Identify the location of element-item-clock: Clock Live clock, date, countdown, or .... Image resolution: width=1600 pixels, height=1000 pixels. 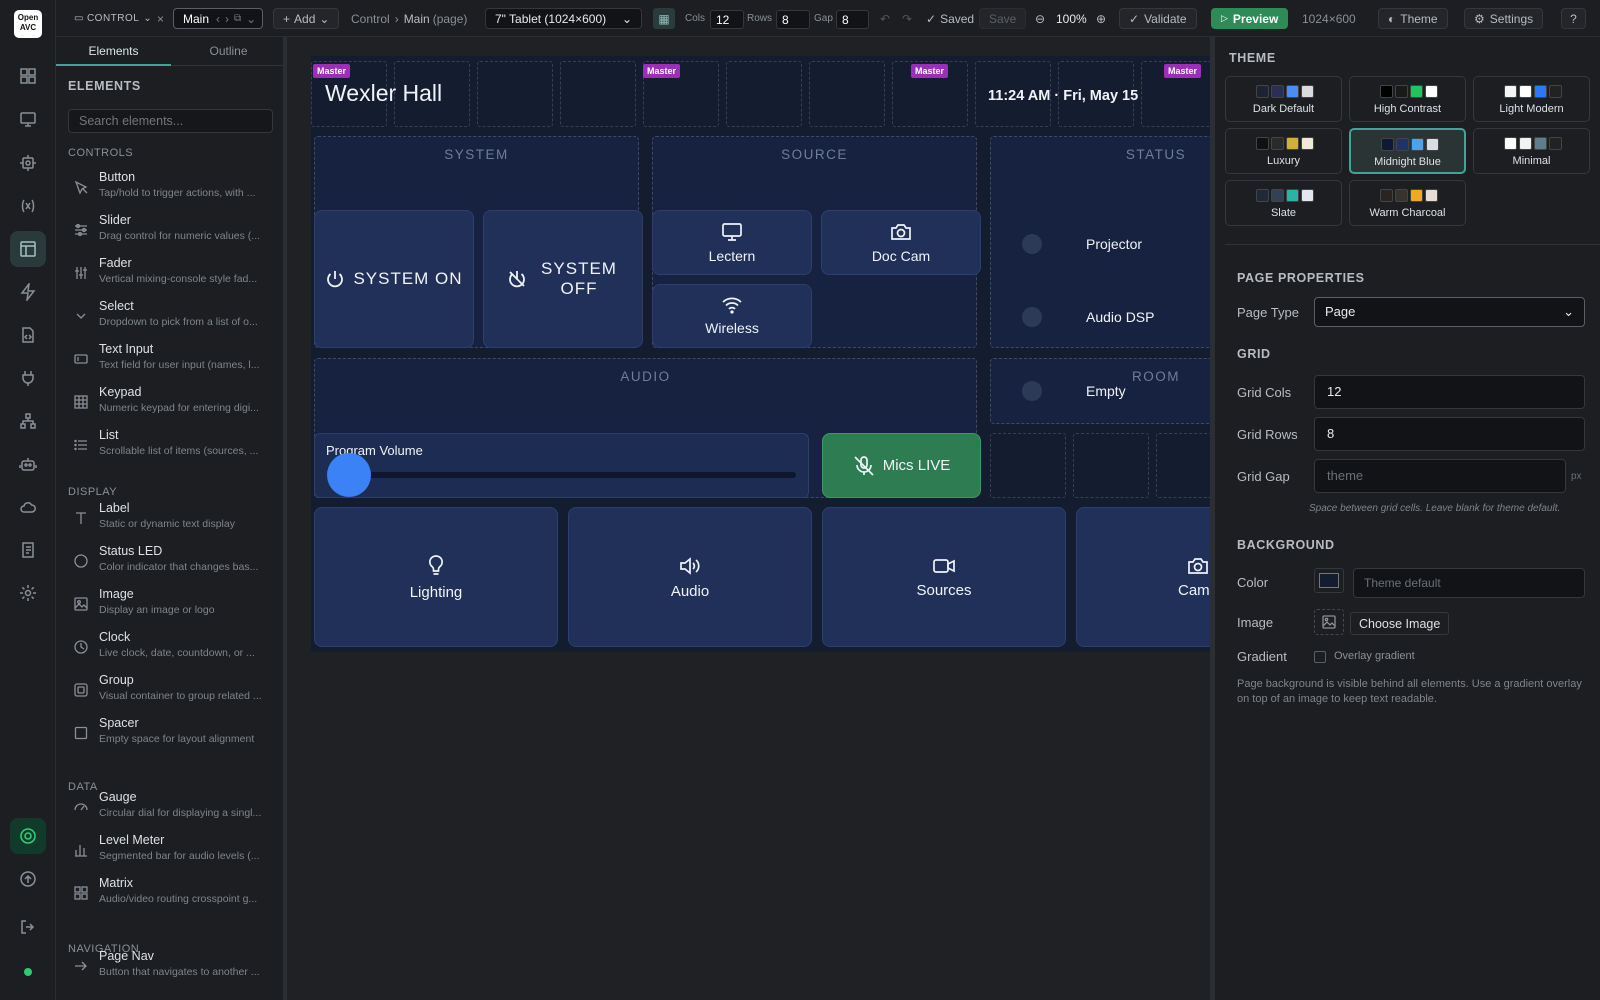
(173, 648).